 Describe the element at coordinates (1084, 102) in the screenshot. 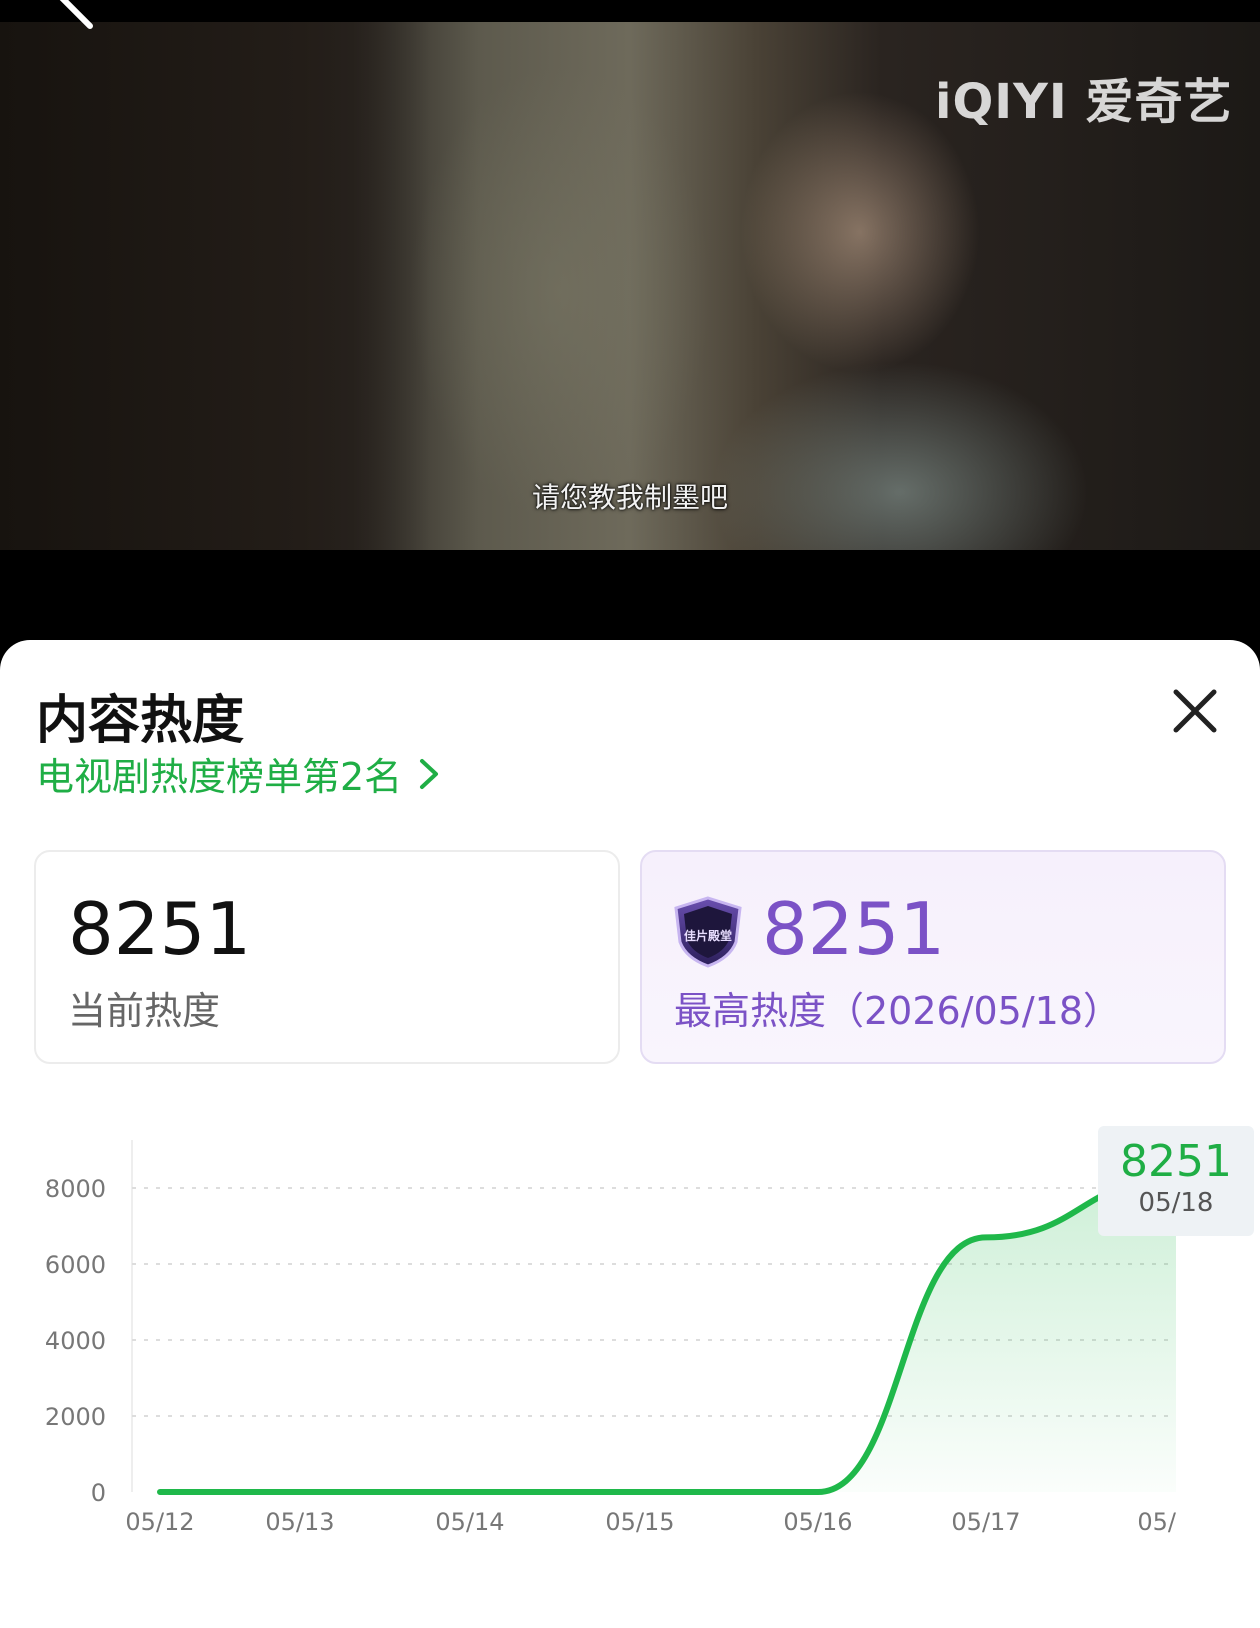

I see `iqiyi-logo: iQIYI 爱奇艺` at that location.